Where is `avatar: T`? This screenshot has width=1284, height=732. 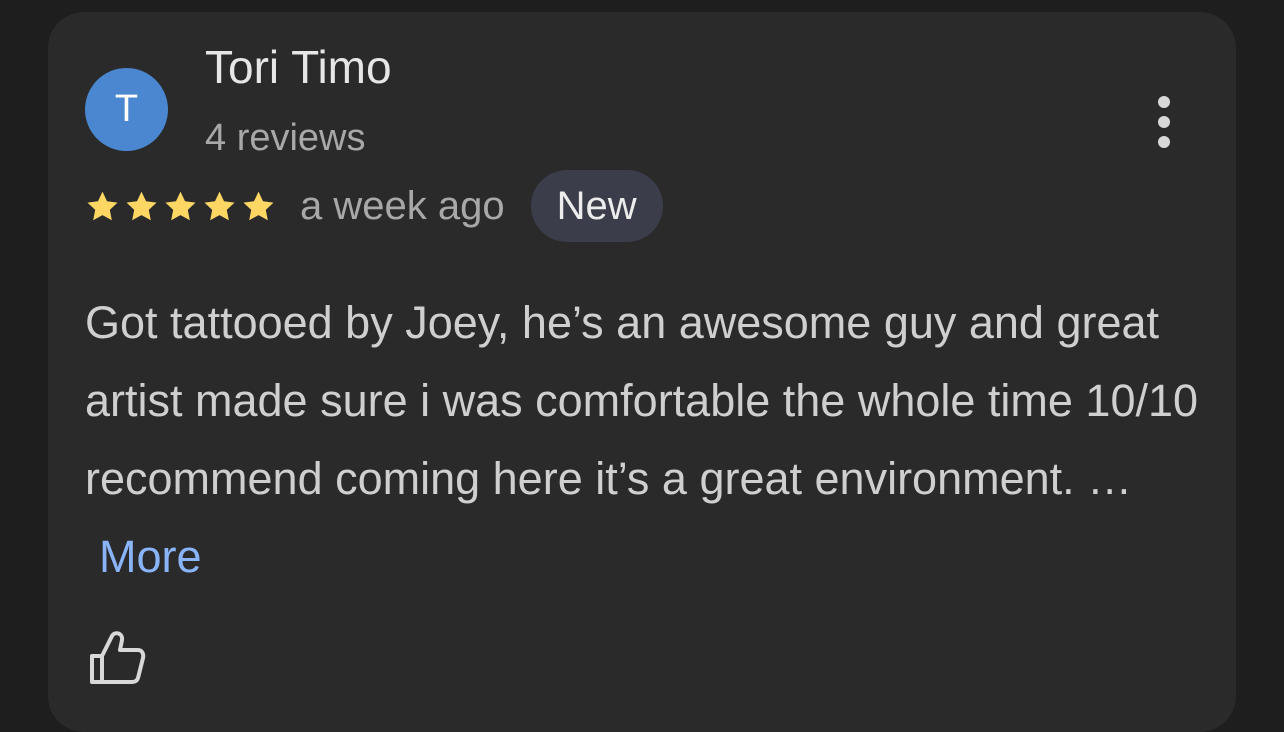
avatar: T is located at coordinates (126, 109).